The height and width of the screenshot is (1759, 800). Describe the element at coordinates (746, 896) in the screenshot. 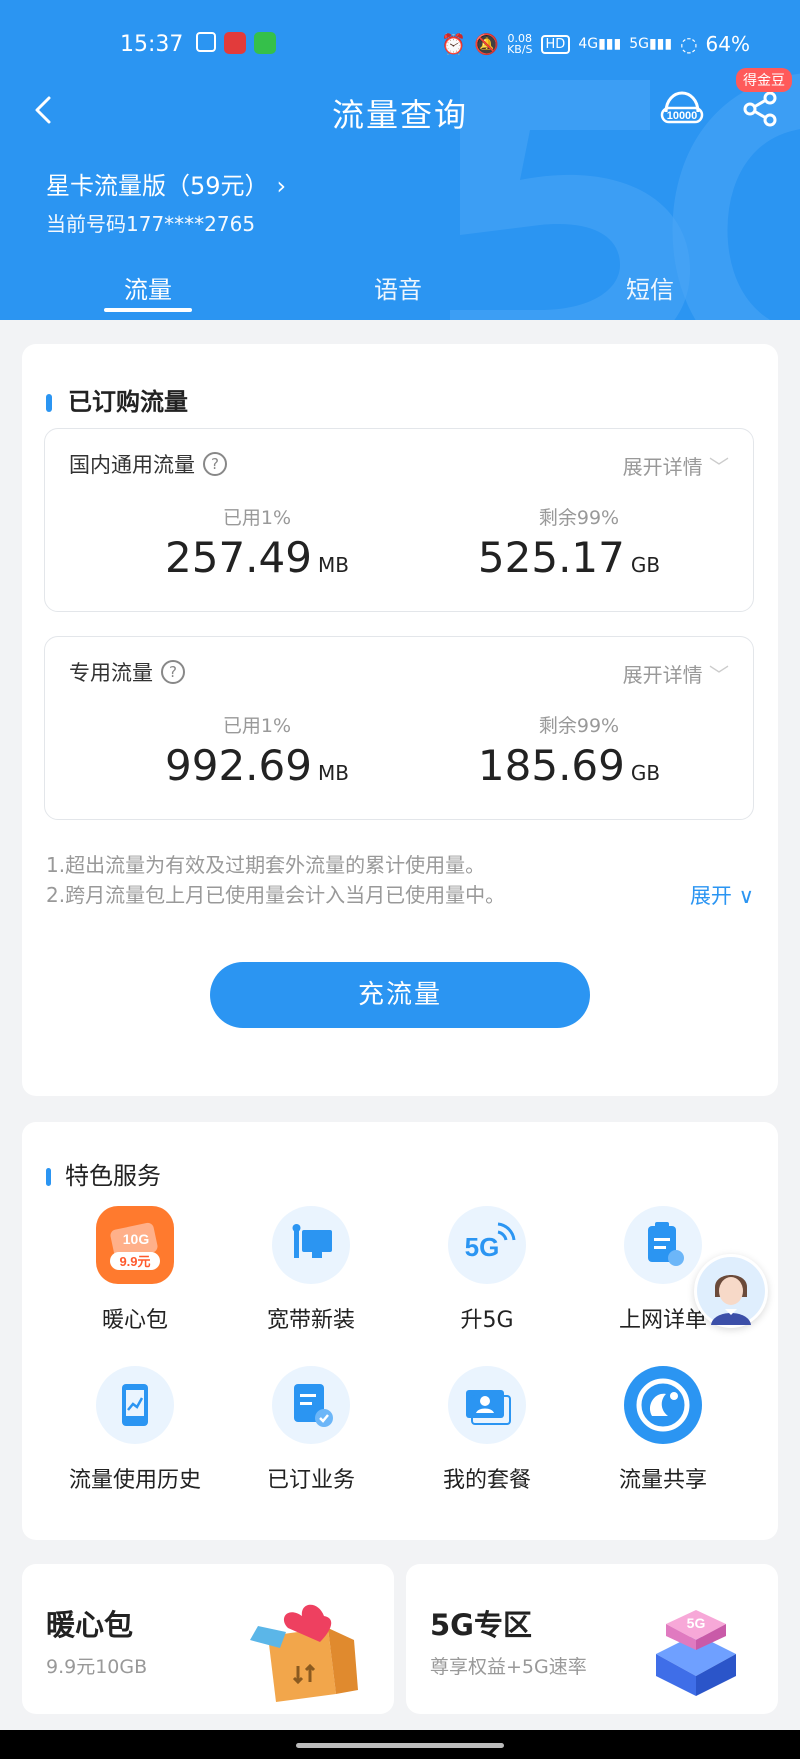

I see `chevron-down-icon: ∨` at that location.